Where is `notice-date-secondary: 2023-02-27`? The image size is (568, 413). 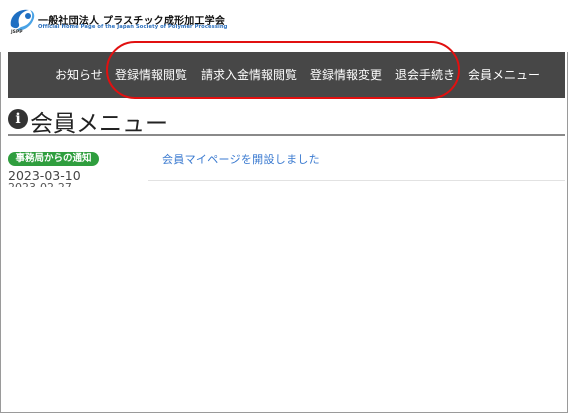
notice-date-secondary: 2023-02-27 is located at coordinates (40, 184).